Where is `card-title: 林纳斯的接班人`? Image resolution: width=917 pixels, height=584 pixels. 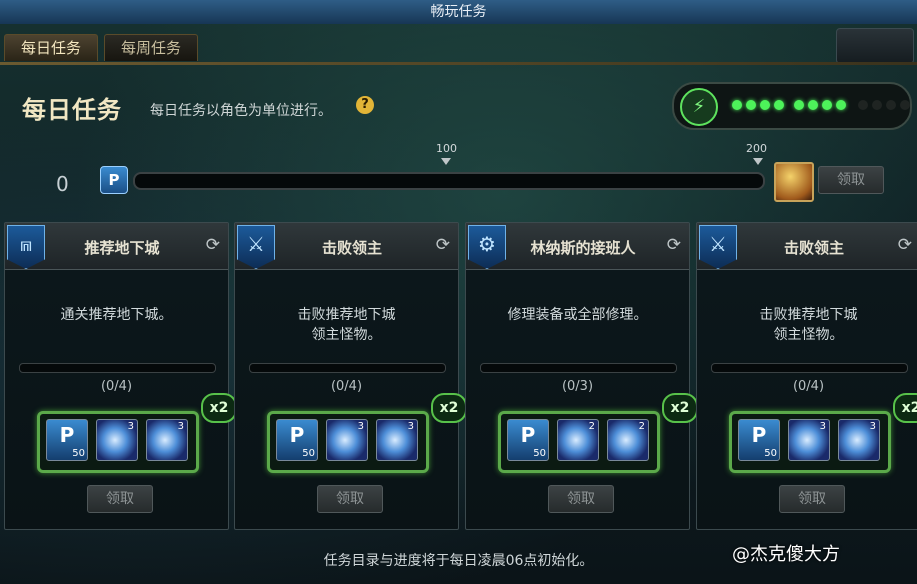 card-title: 林纳斯的接班人 is located at coordinates (583, 248).